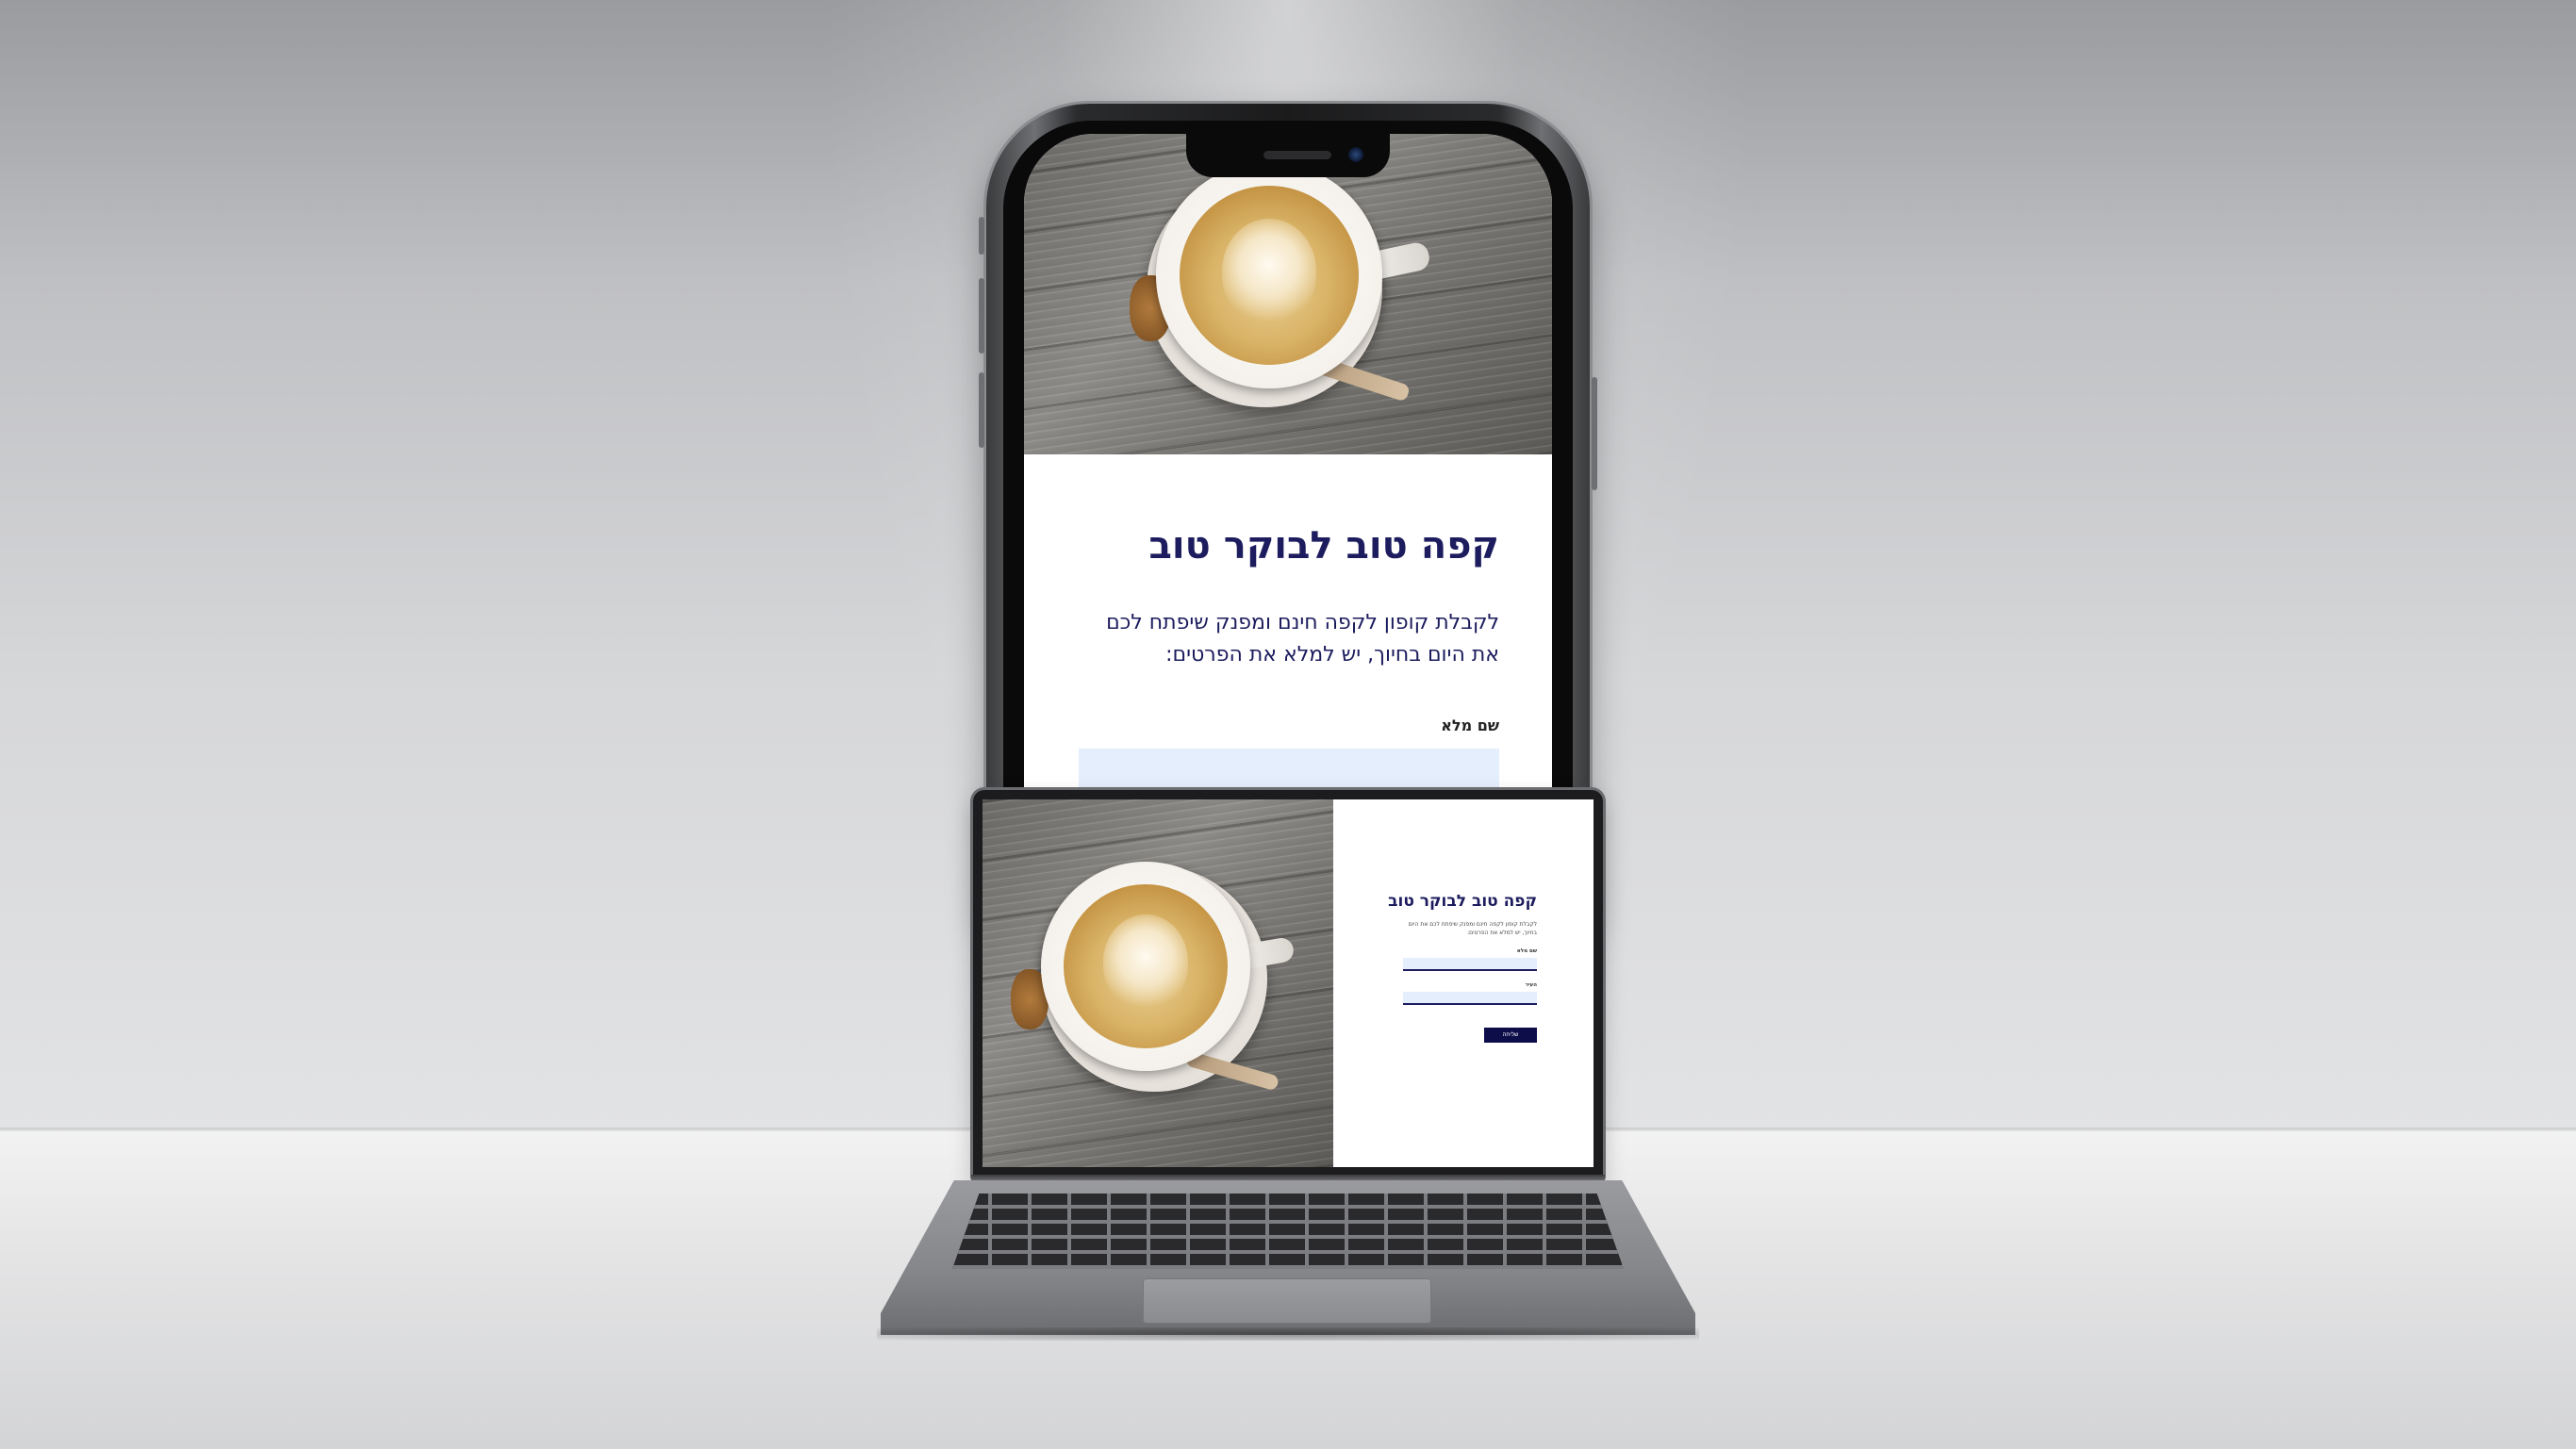  What do you see at coordinates (981, 410) in the screenshot?
I see `phone-button-volume-down` at bounding box center [981, 410].